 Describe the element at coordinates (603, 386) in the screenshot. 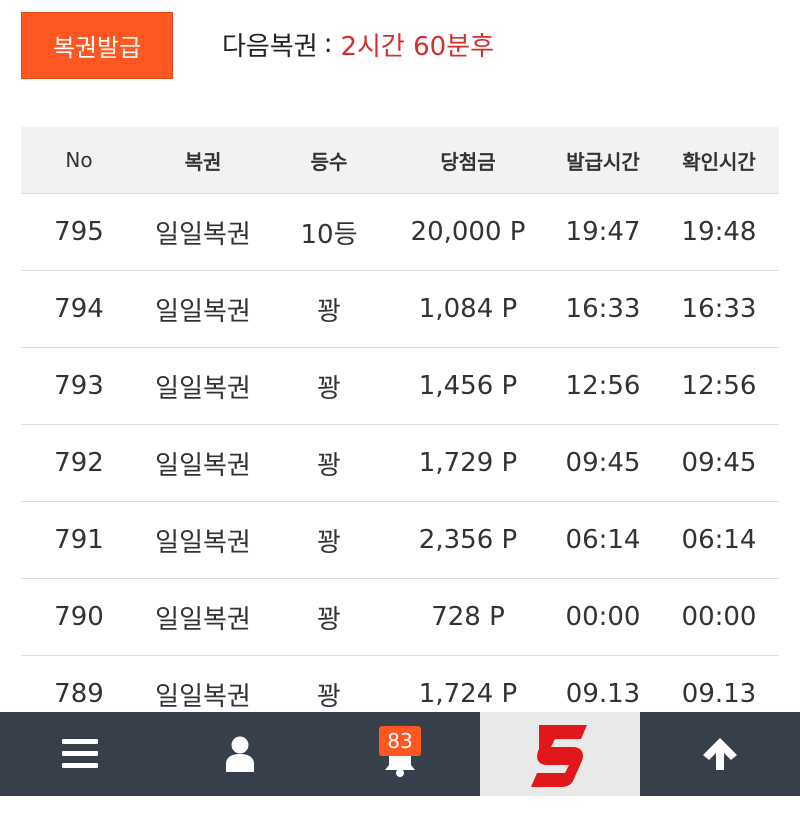

I see `cell-issue-time: 12:56` at that location.